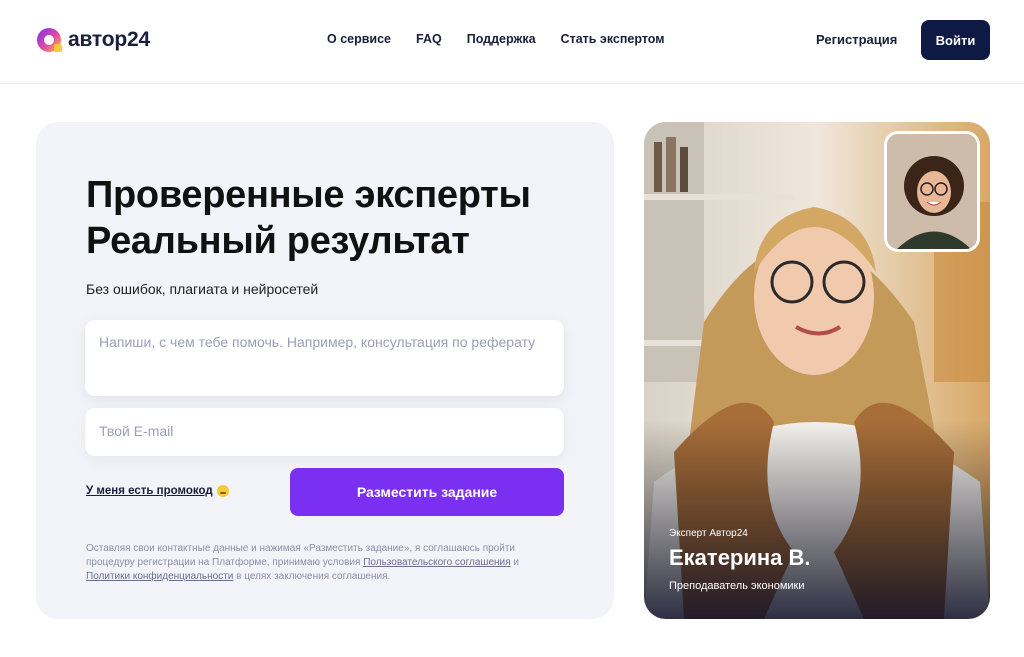  I want to click on logo-text: автор24, so click(109, 39).